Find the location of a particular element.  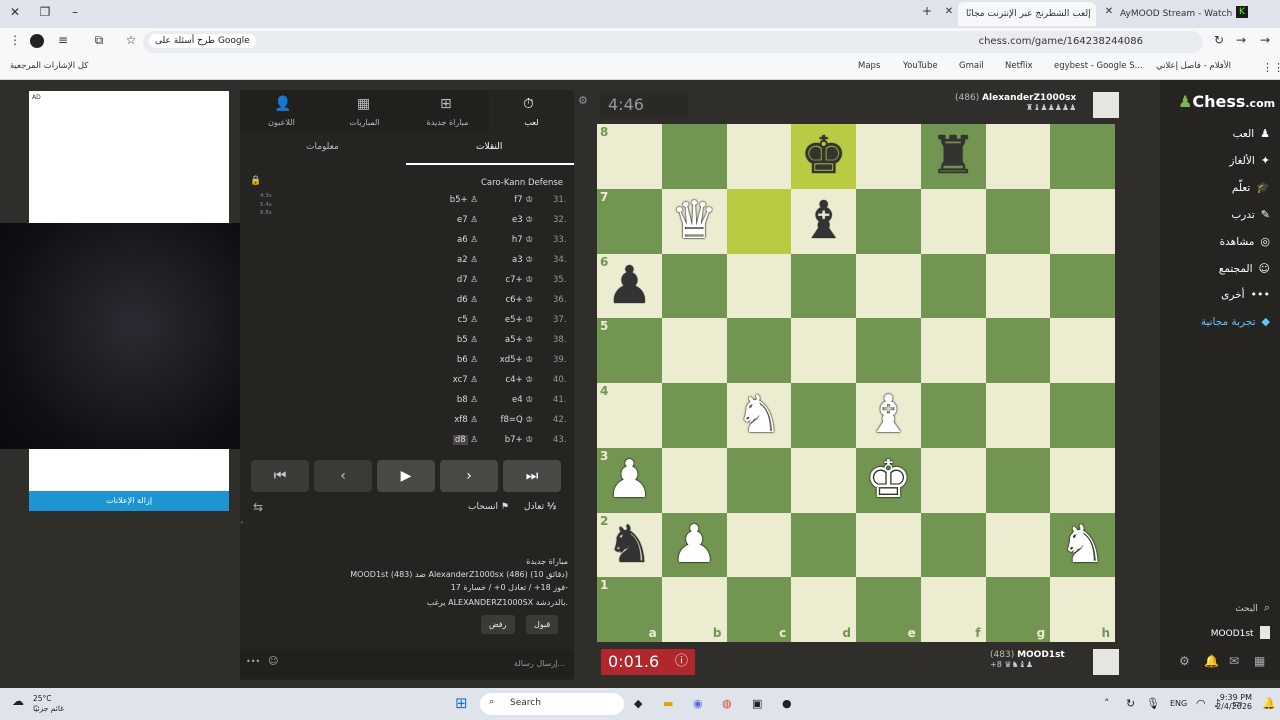

first-move-button: ⏮ is located at coordinates (280, 476).